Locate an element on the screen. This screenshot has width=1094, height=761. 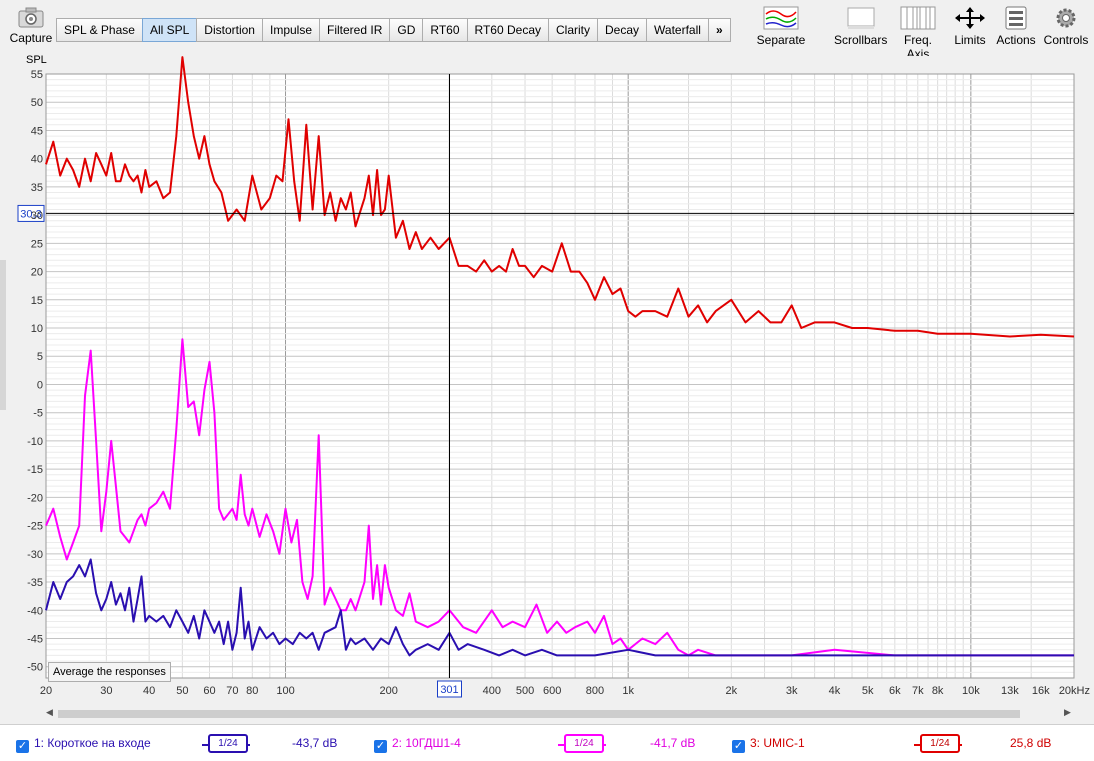
x-tick-label: 400 is located at coordinates (492, 691).